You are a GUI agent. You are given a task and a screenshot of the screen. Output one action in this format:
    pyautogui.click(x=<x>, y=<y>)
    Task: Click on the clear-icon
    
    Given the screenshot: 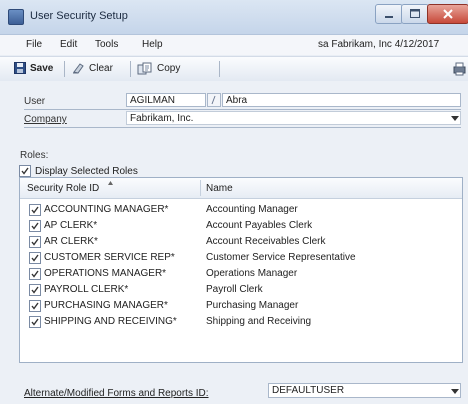 What is the action you would take?
    pyautogui.click(x=78, y=68)
    